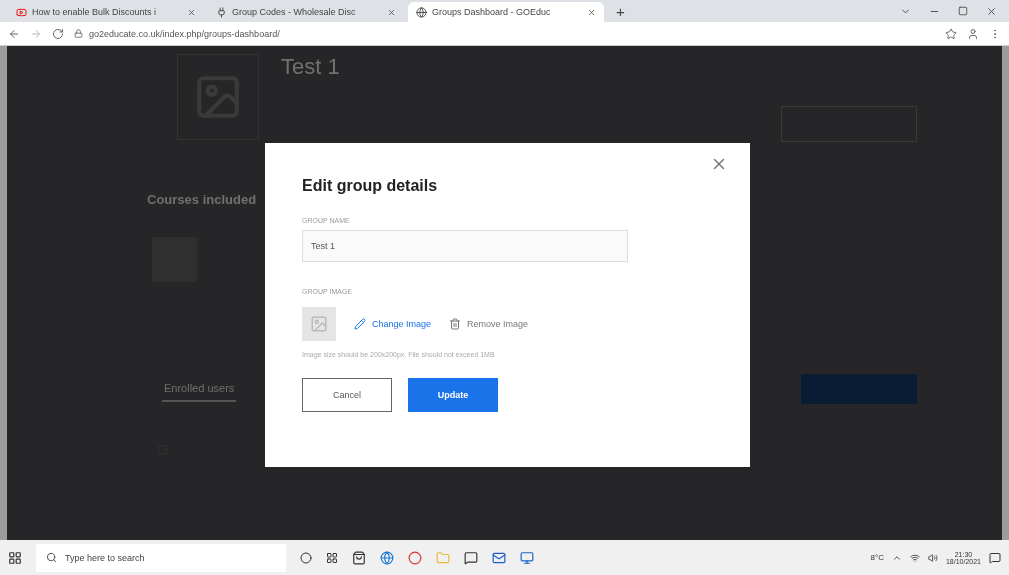 This screenshot has width=1009, height=575. What do you see at coordinates (527, 557) in the screenshot?
I see `monitor-icon` at bounding box center [527, 557].